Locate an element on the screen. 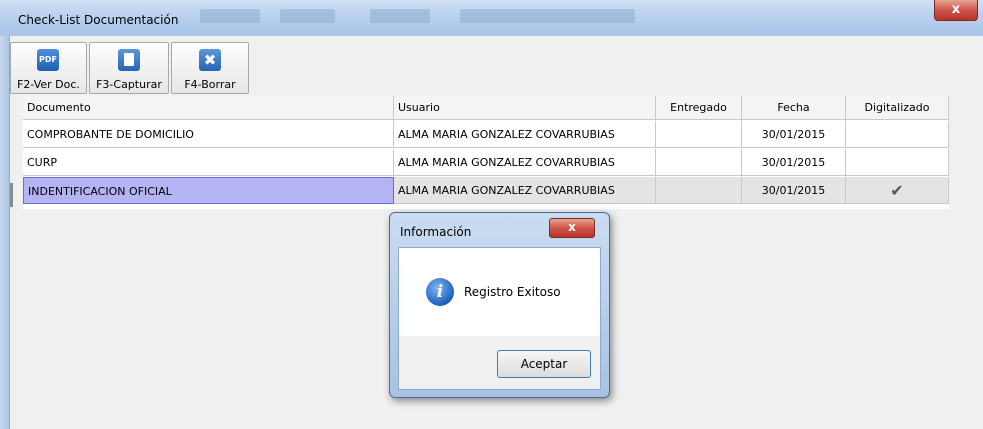 This screenshot has width=983, height=429. dialog-title: Información is located at coordinates (436, 232).